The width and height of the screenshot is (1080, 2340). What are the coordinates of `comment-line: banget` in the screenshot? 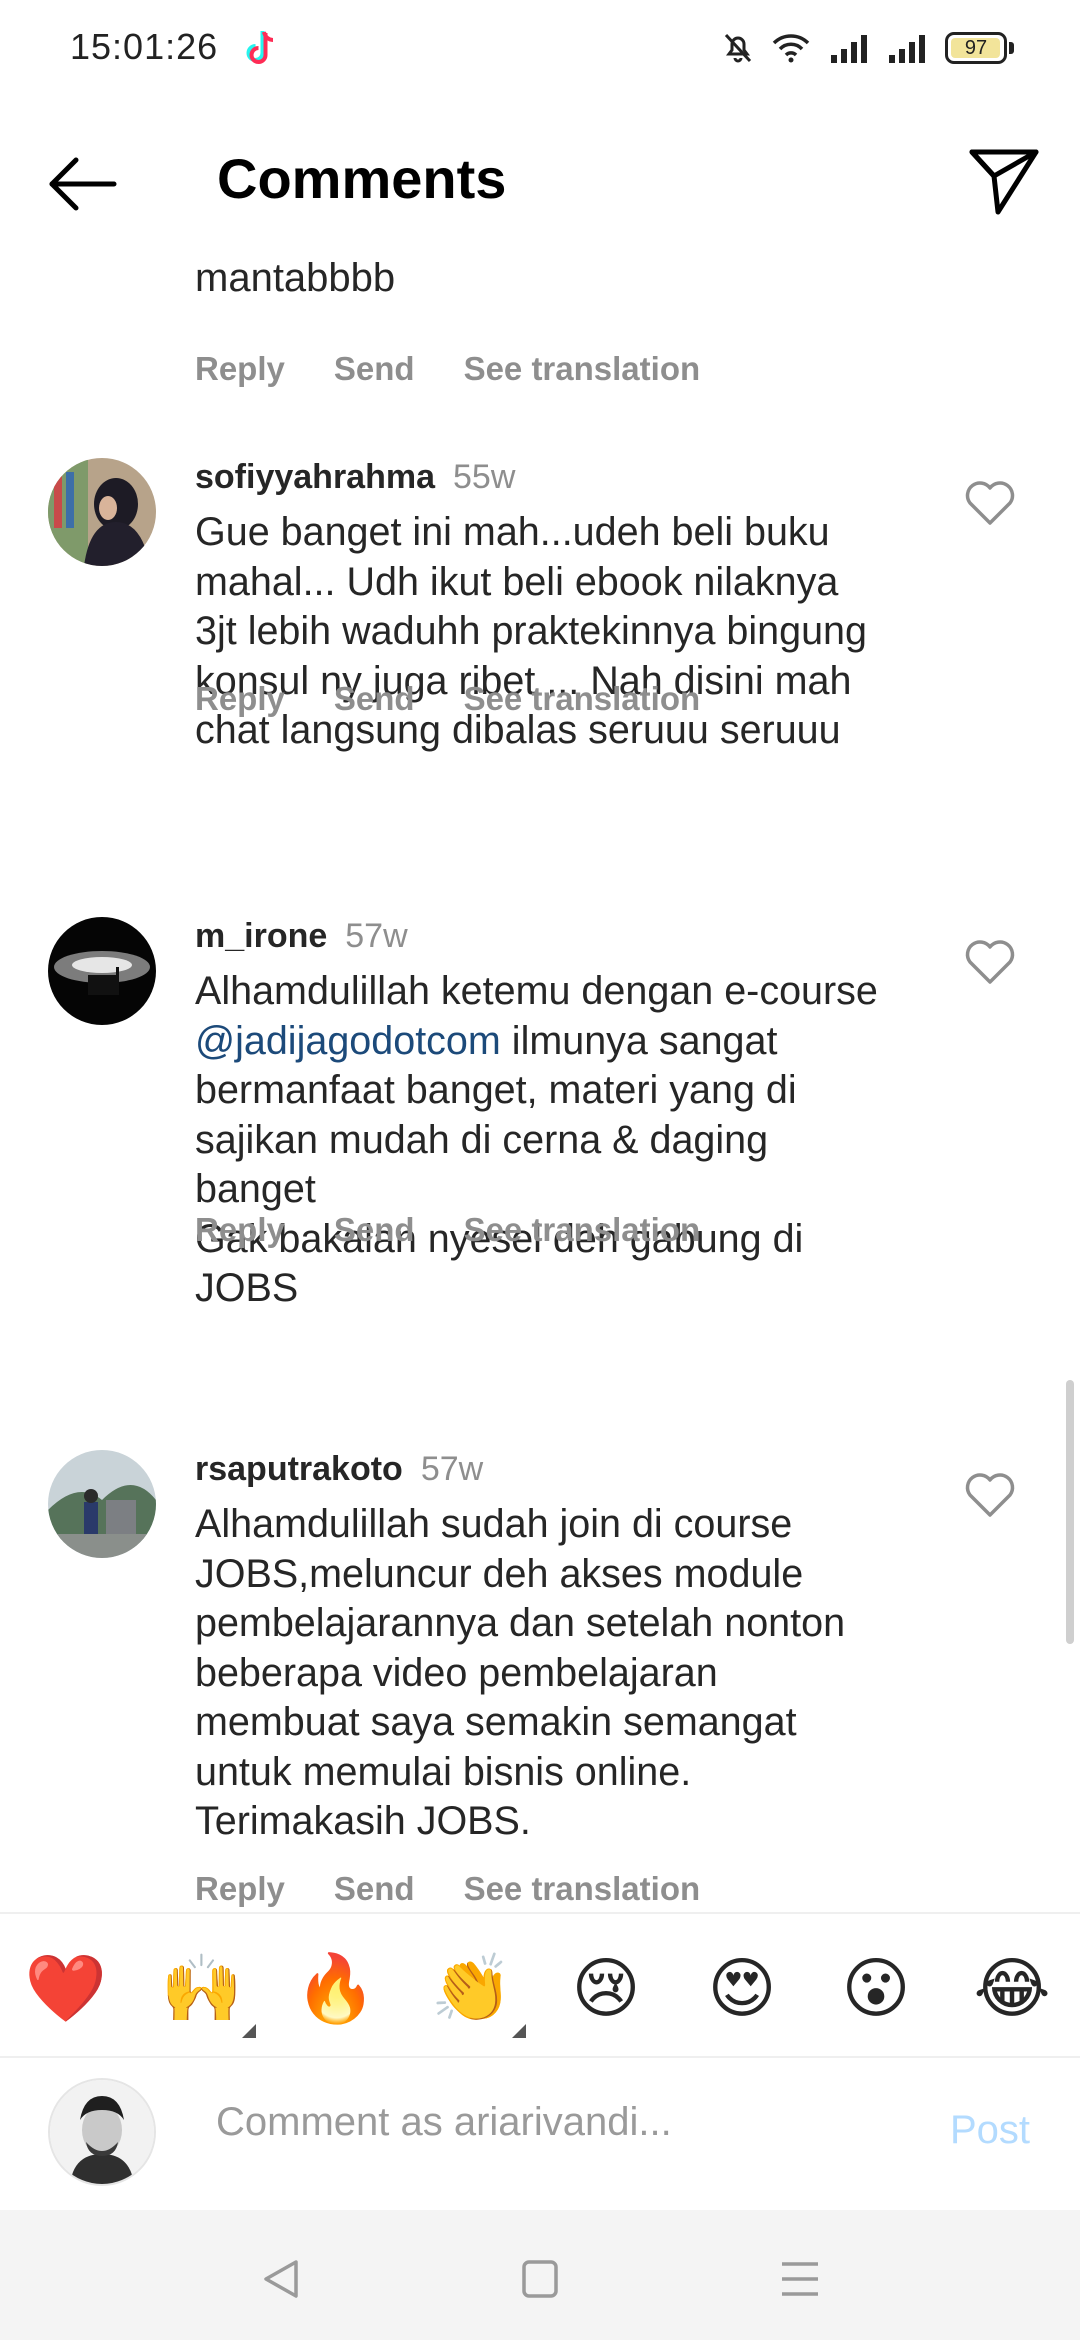 It's located at (255, 1189).